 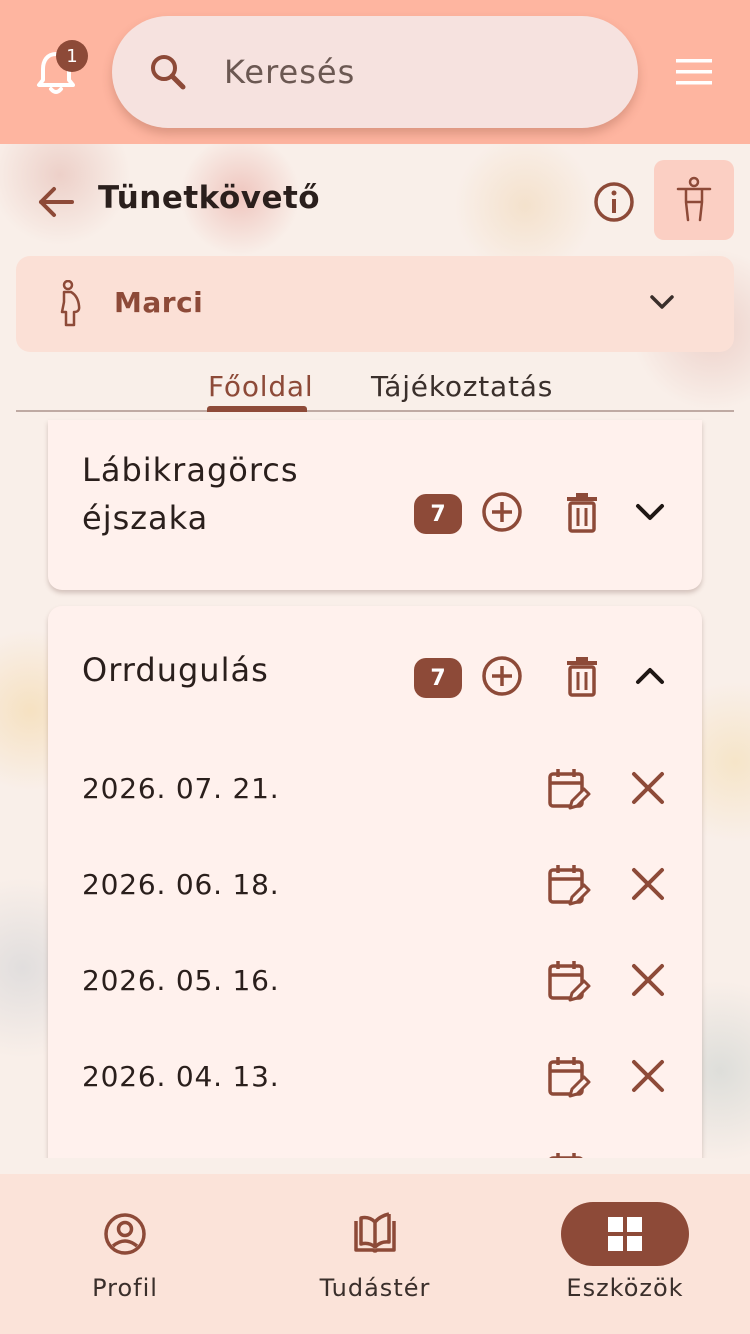 I want to click on info-icon, so click(x=614, y=202).